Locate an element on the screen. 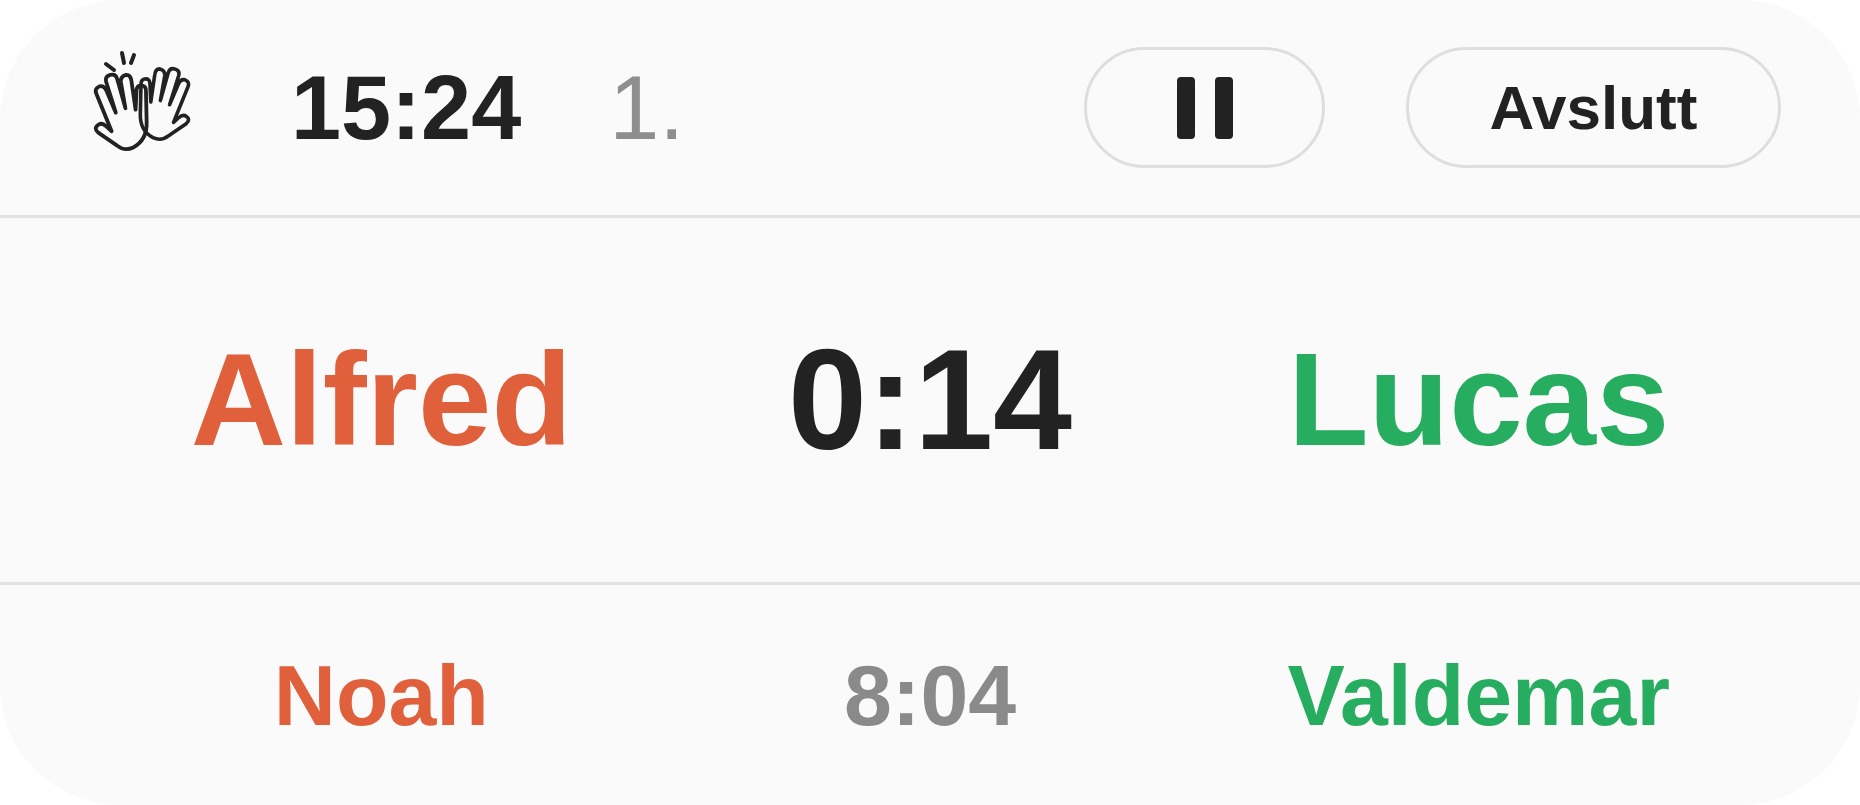 This screenshot has height=805, width=1860. next-player-name: Noah is located at coordinates (381, 695).